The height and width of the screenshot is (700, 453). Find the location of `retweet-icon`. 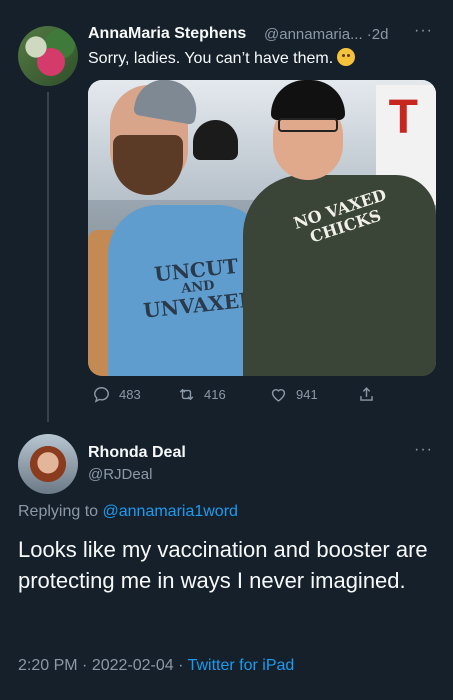

retweet-icon is located at coordinates (186, 394).